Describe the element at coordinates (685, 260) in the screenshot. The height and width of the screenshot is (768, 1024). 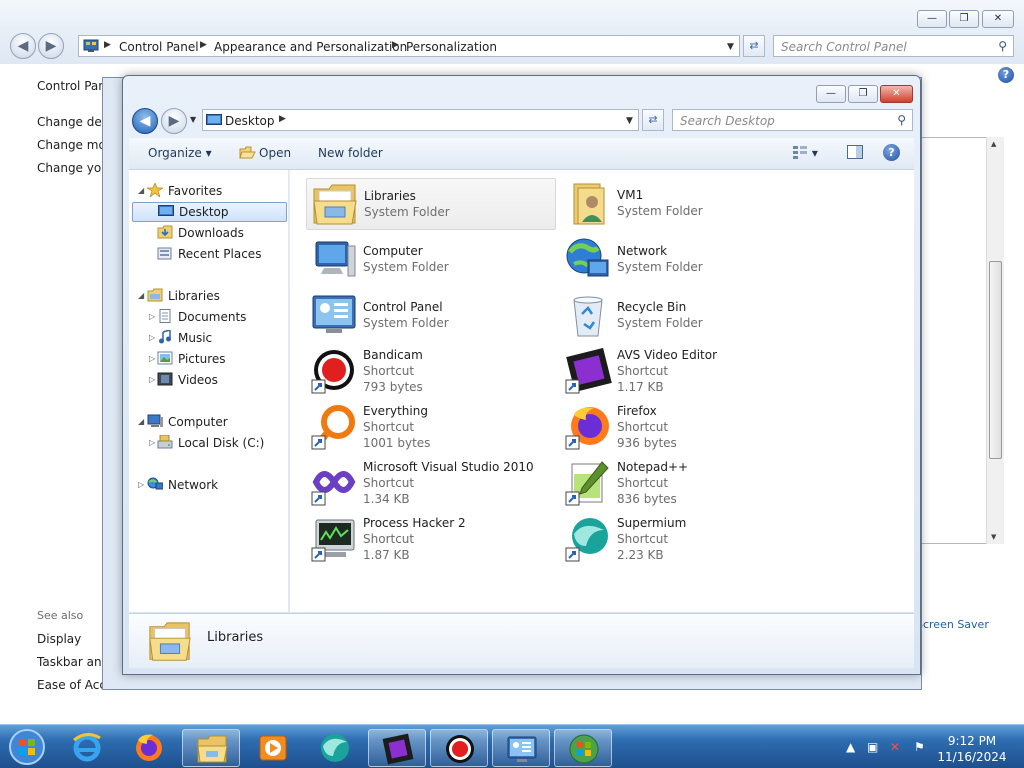
I see `file-item-network: Network System Folder` at that location.